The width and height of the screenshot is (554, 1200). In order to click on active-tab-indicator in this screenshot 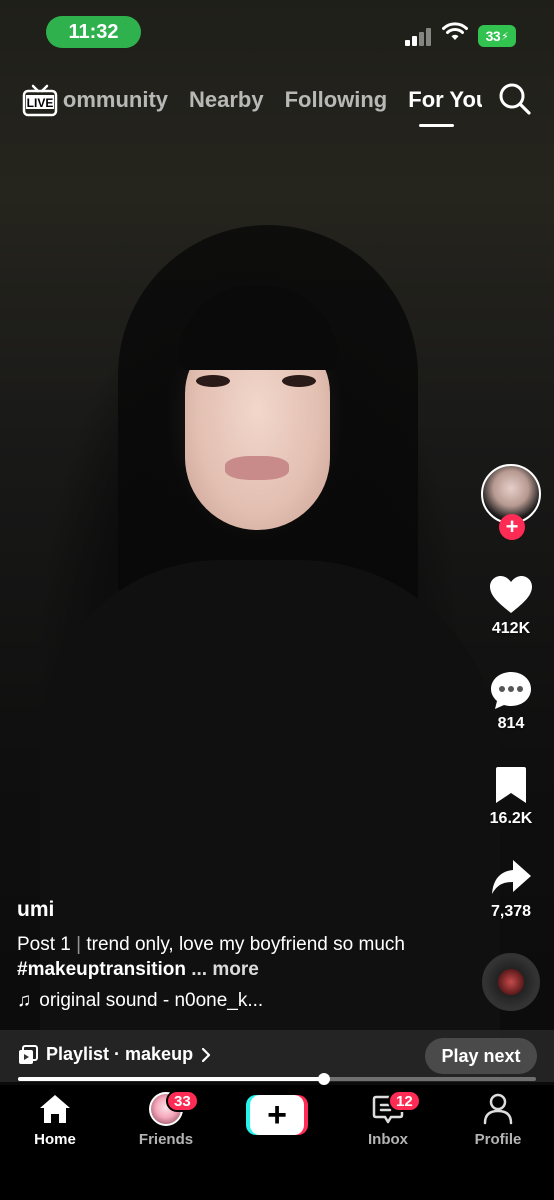, I will do `click(436, 125)`.